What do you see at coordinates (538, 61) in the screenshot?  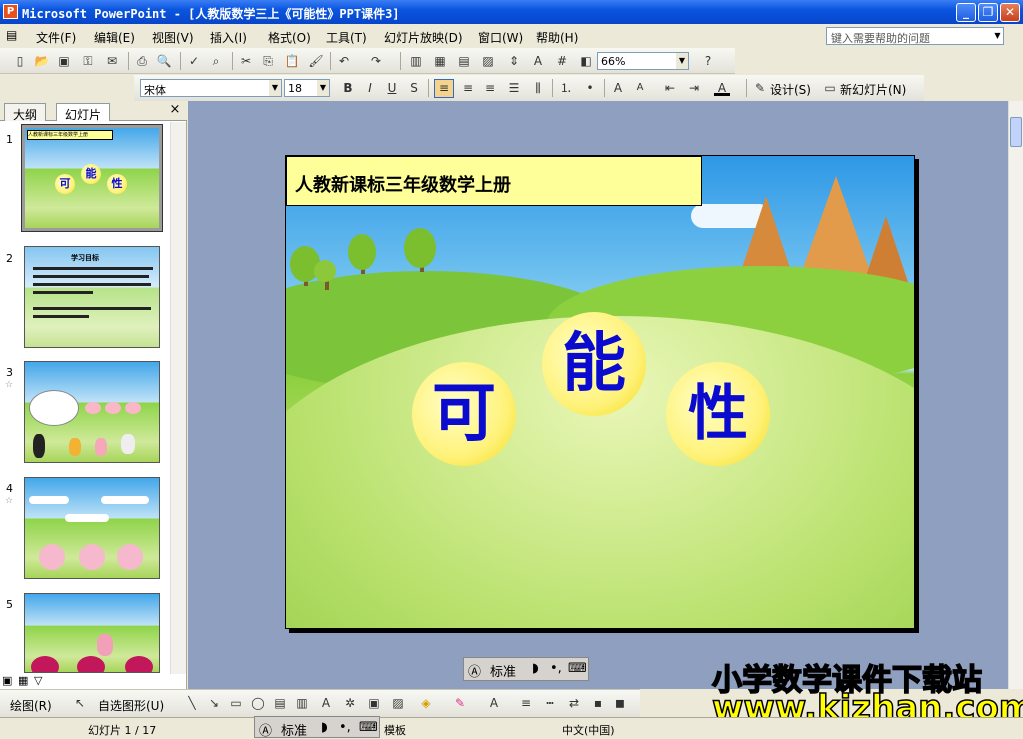 I see `show-formatting-icon: A` at bounding box center [538, 61].